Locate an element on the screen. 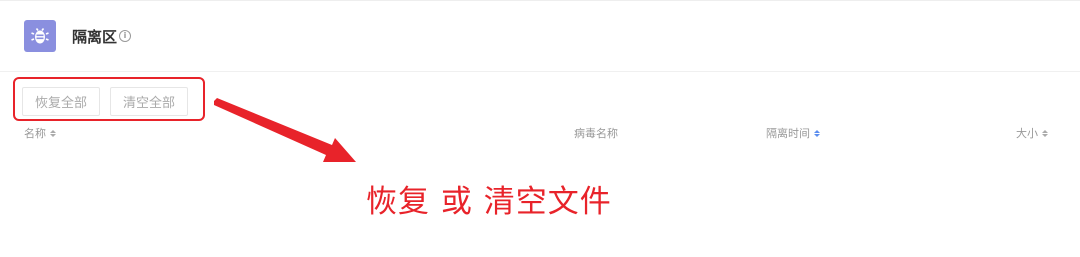 The image size is (1080, 257). info-icon: i is located at coordinates (125, 36).